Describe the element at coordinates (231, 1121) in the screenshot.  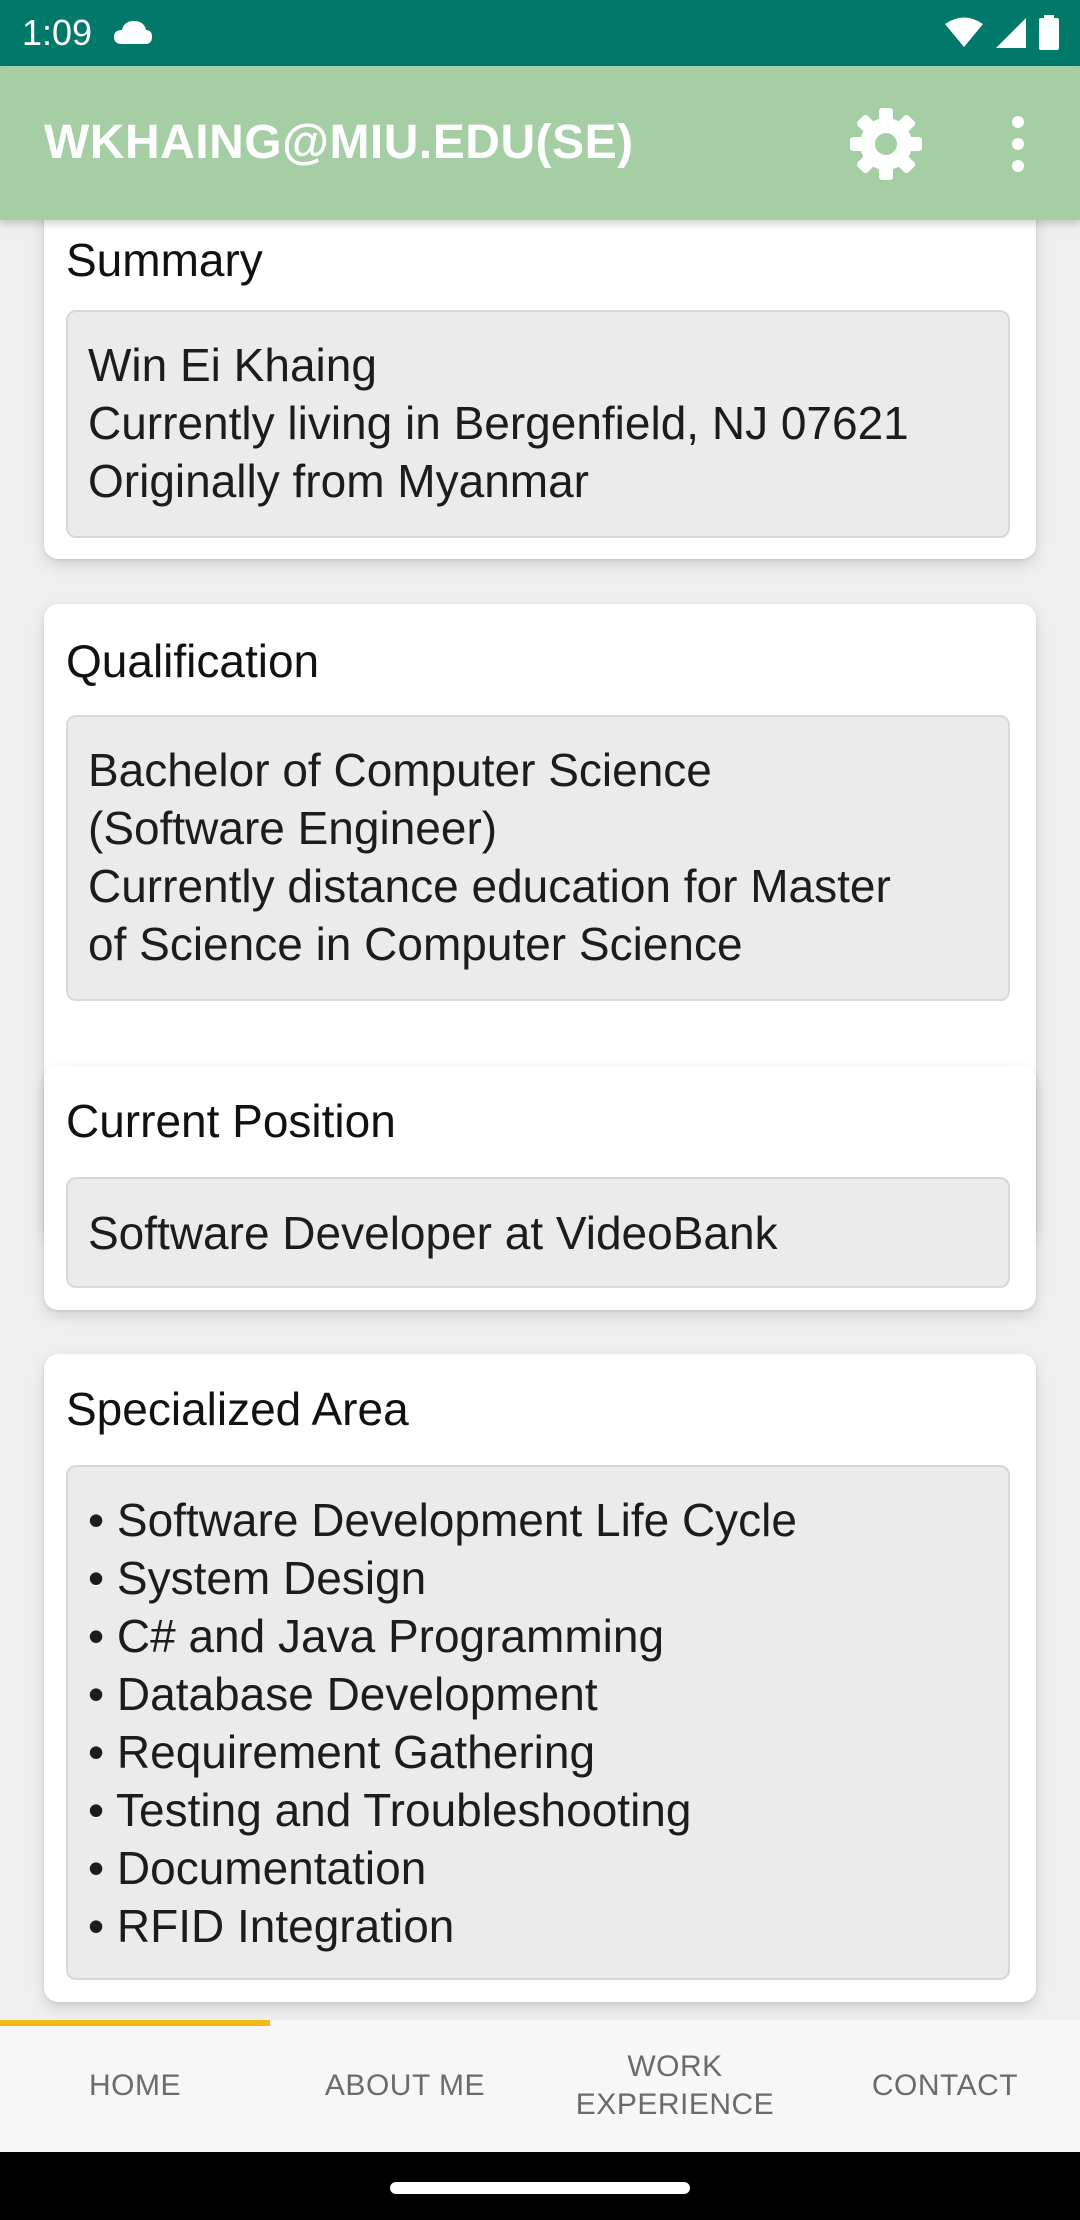
I see `position-title: Current Position` at that location.